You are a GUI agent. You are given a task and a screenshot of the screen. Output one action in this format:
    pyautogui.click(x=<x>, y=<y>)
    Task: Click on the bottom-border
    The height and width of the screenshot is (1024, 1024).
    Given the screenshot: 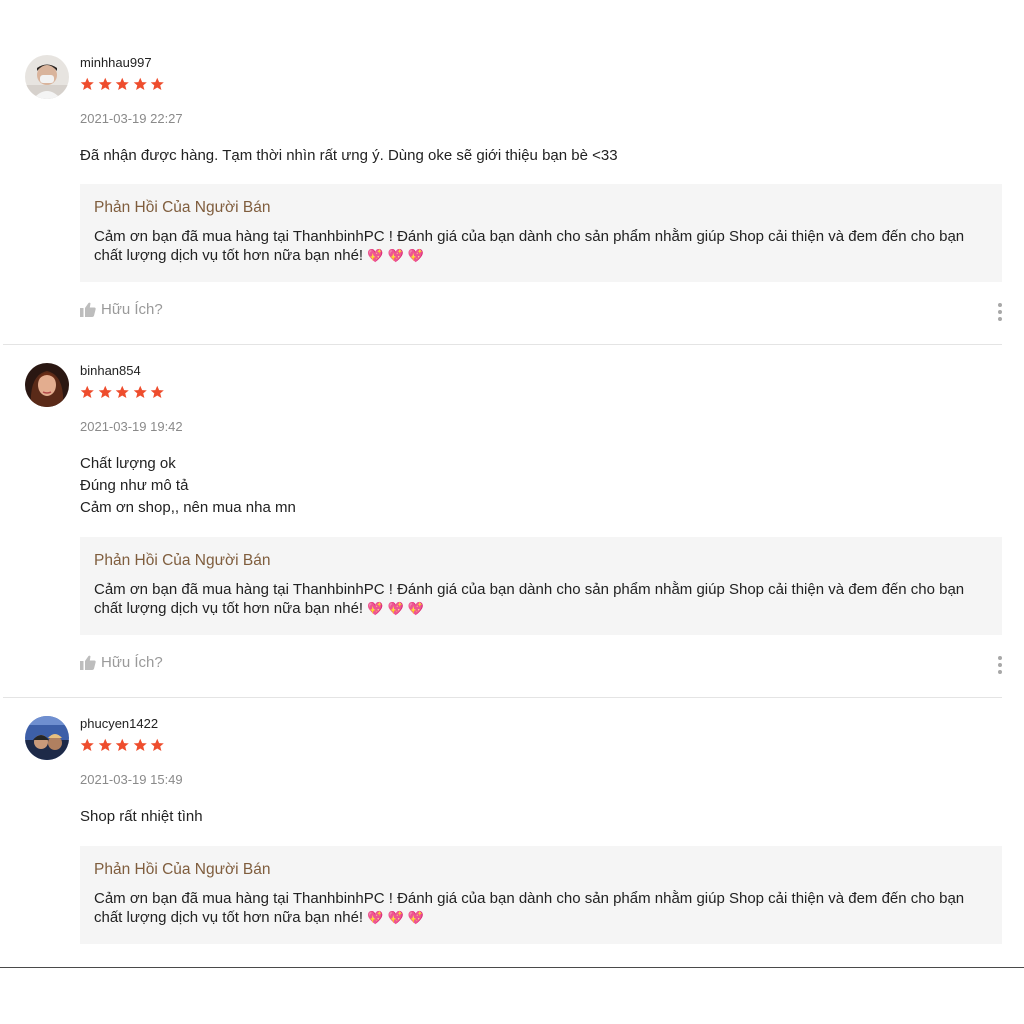 What is the action you would take?
    pyautogui.click(x=512, y=967)
    